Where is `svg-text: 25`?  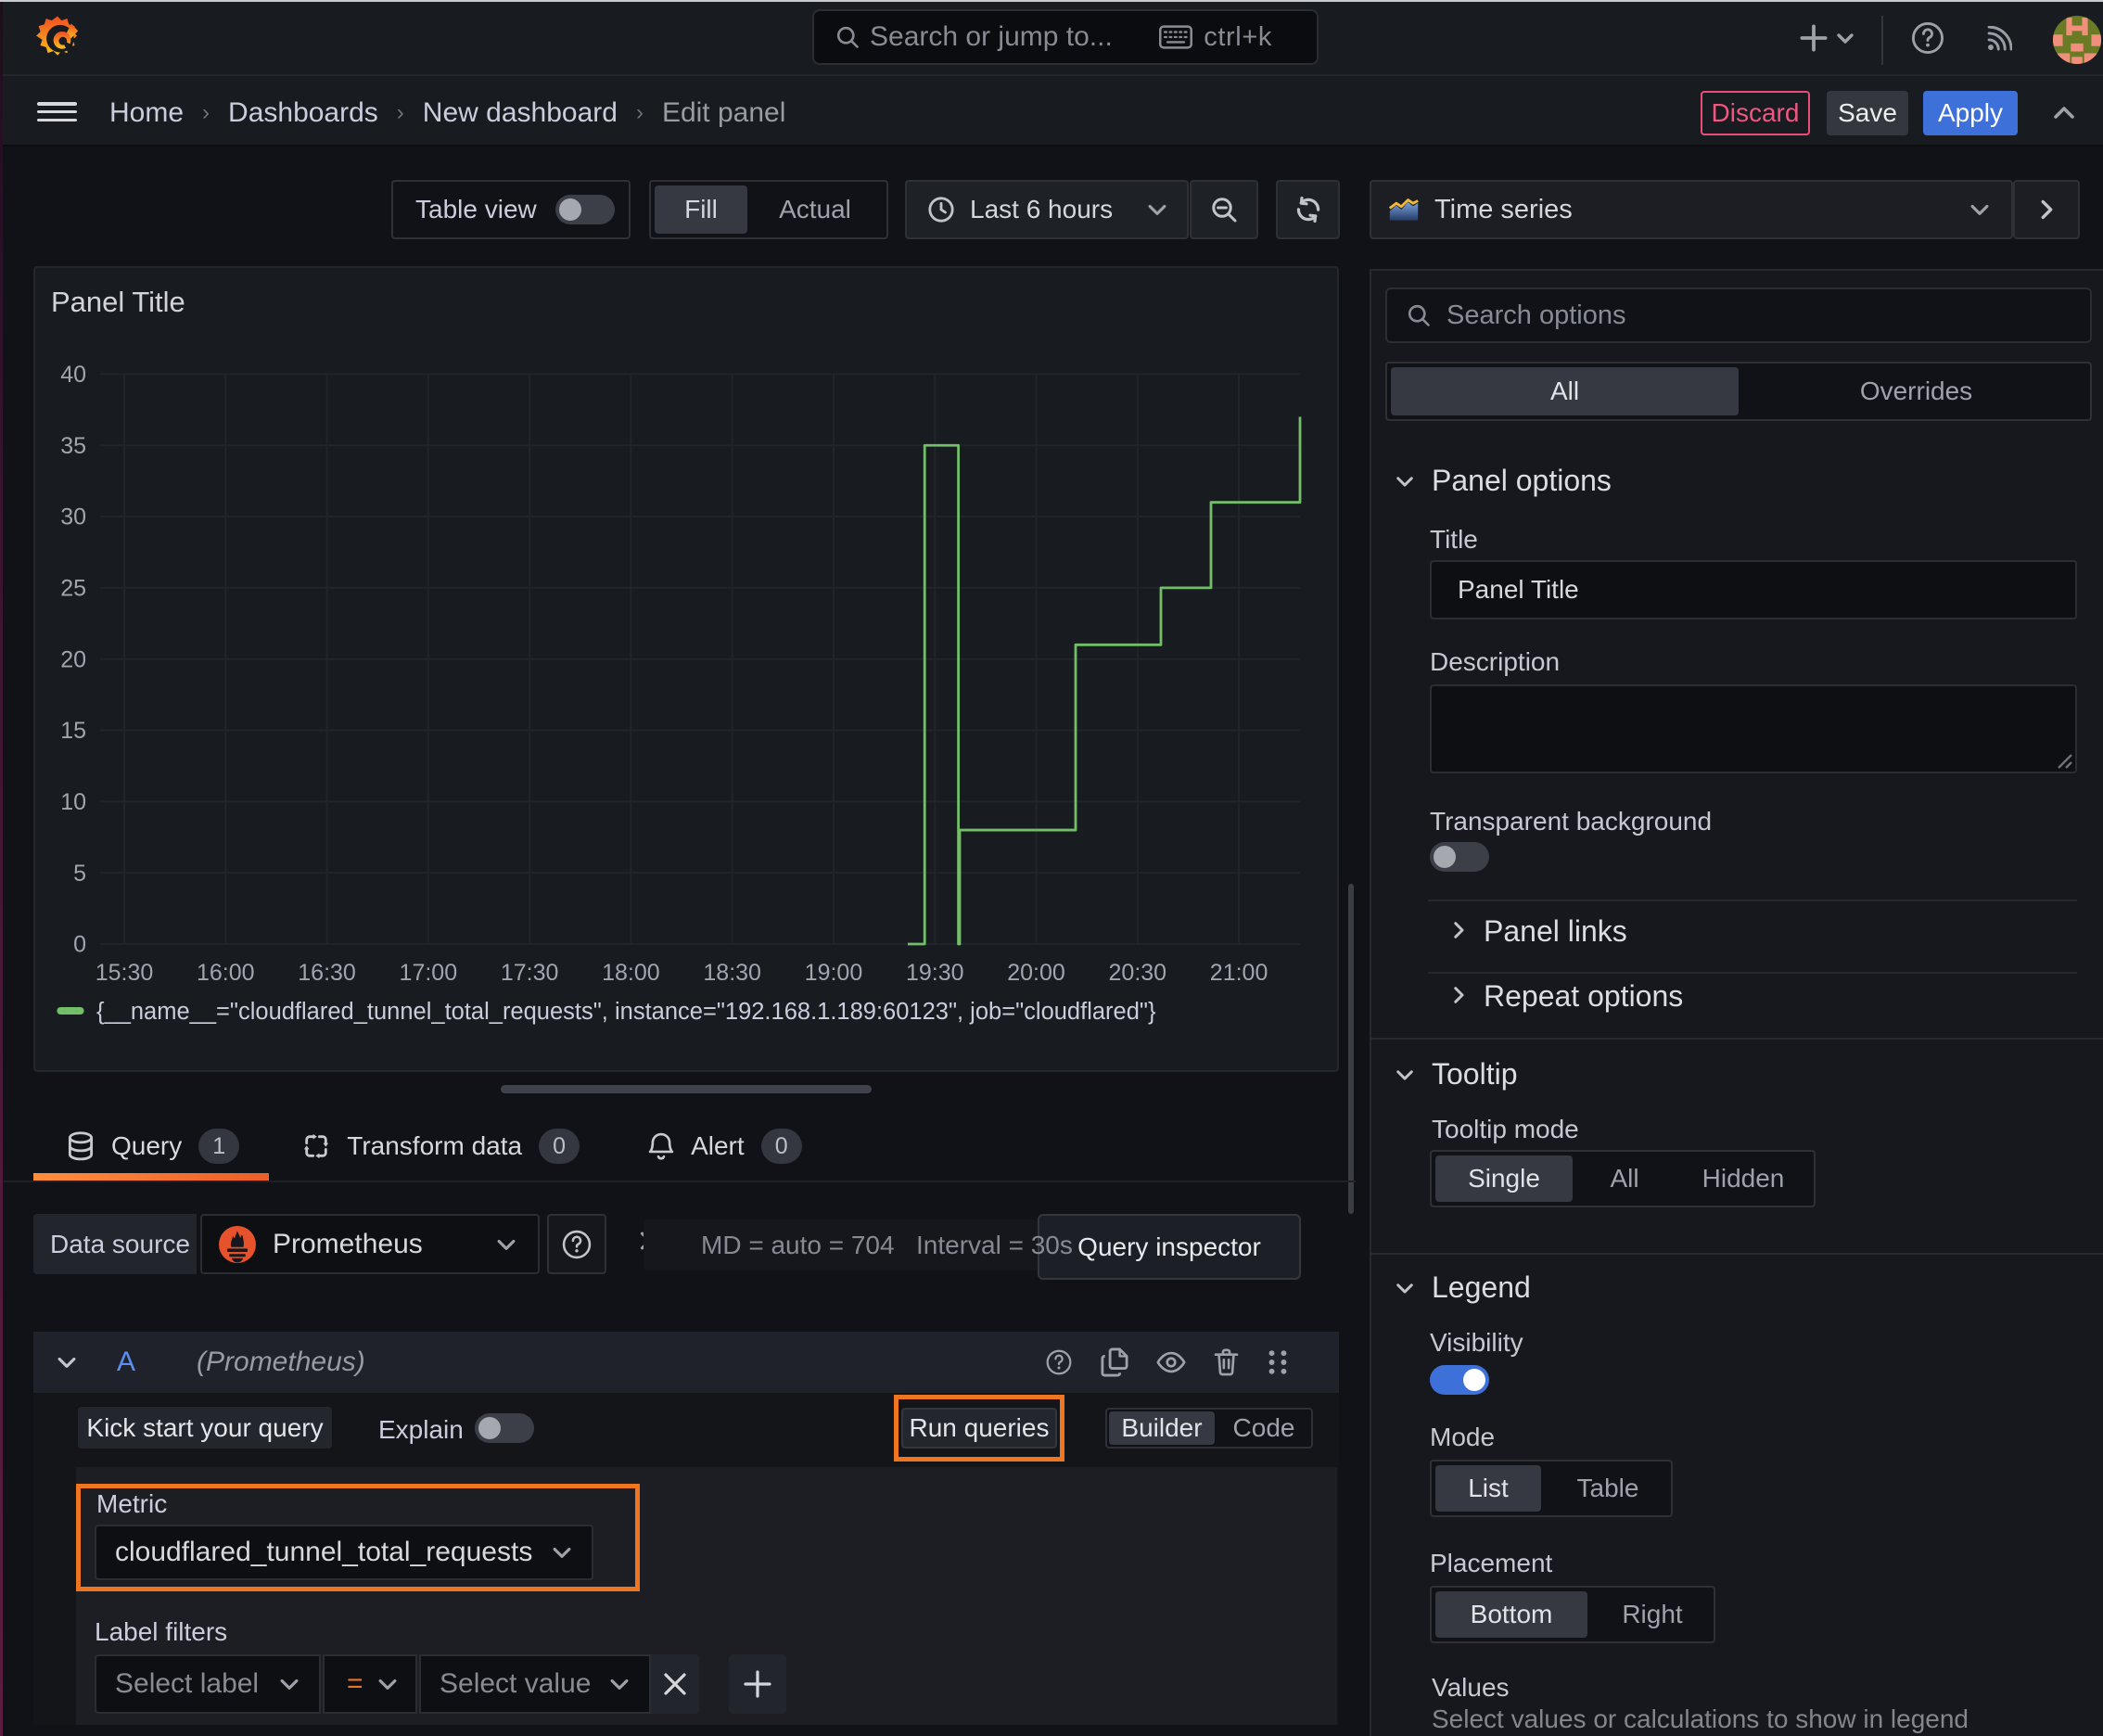
svg-text: 25 is located at coordinates (73, 588).